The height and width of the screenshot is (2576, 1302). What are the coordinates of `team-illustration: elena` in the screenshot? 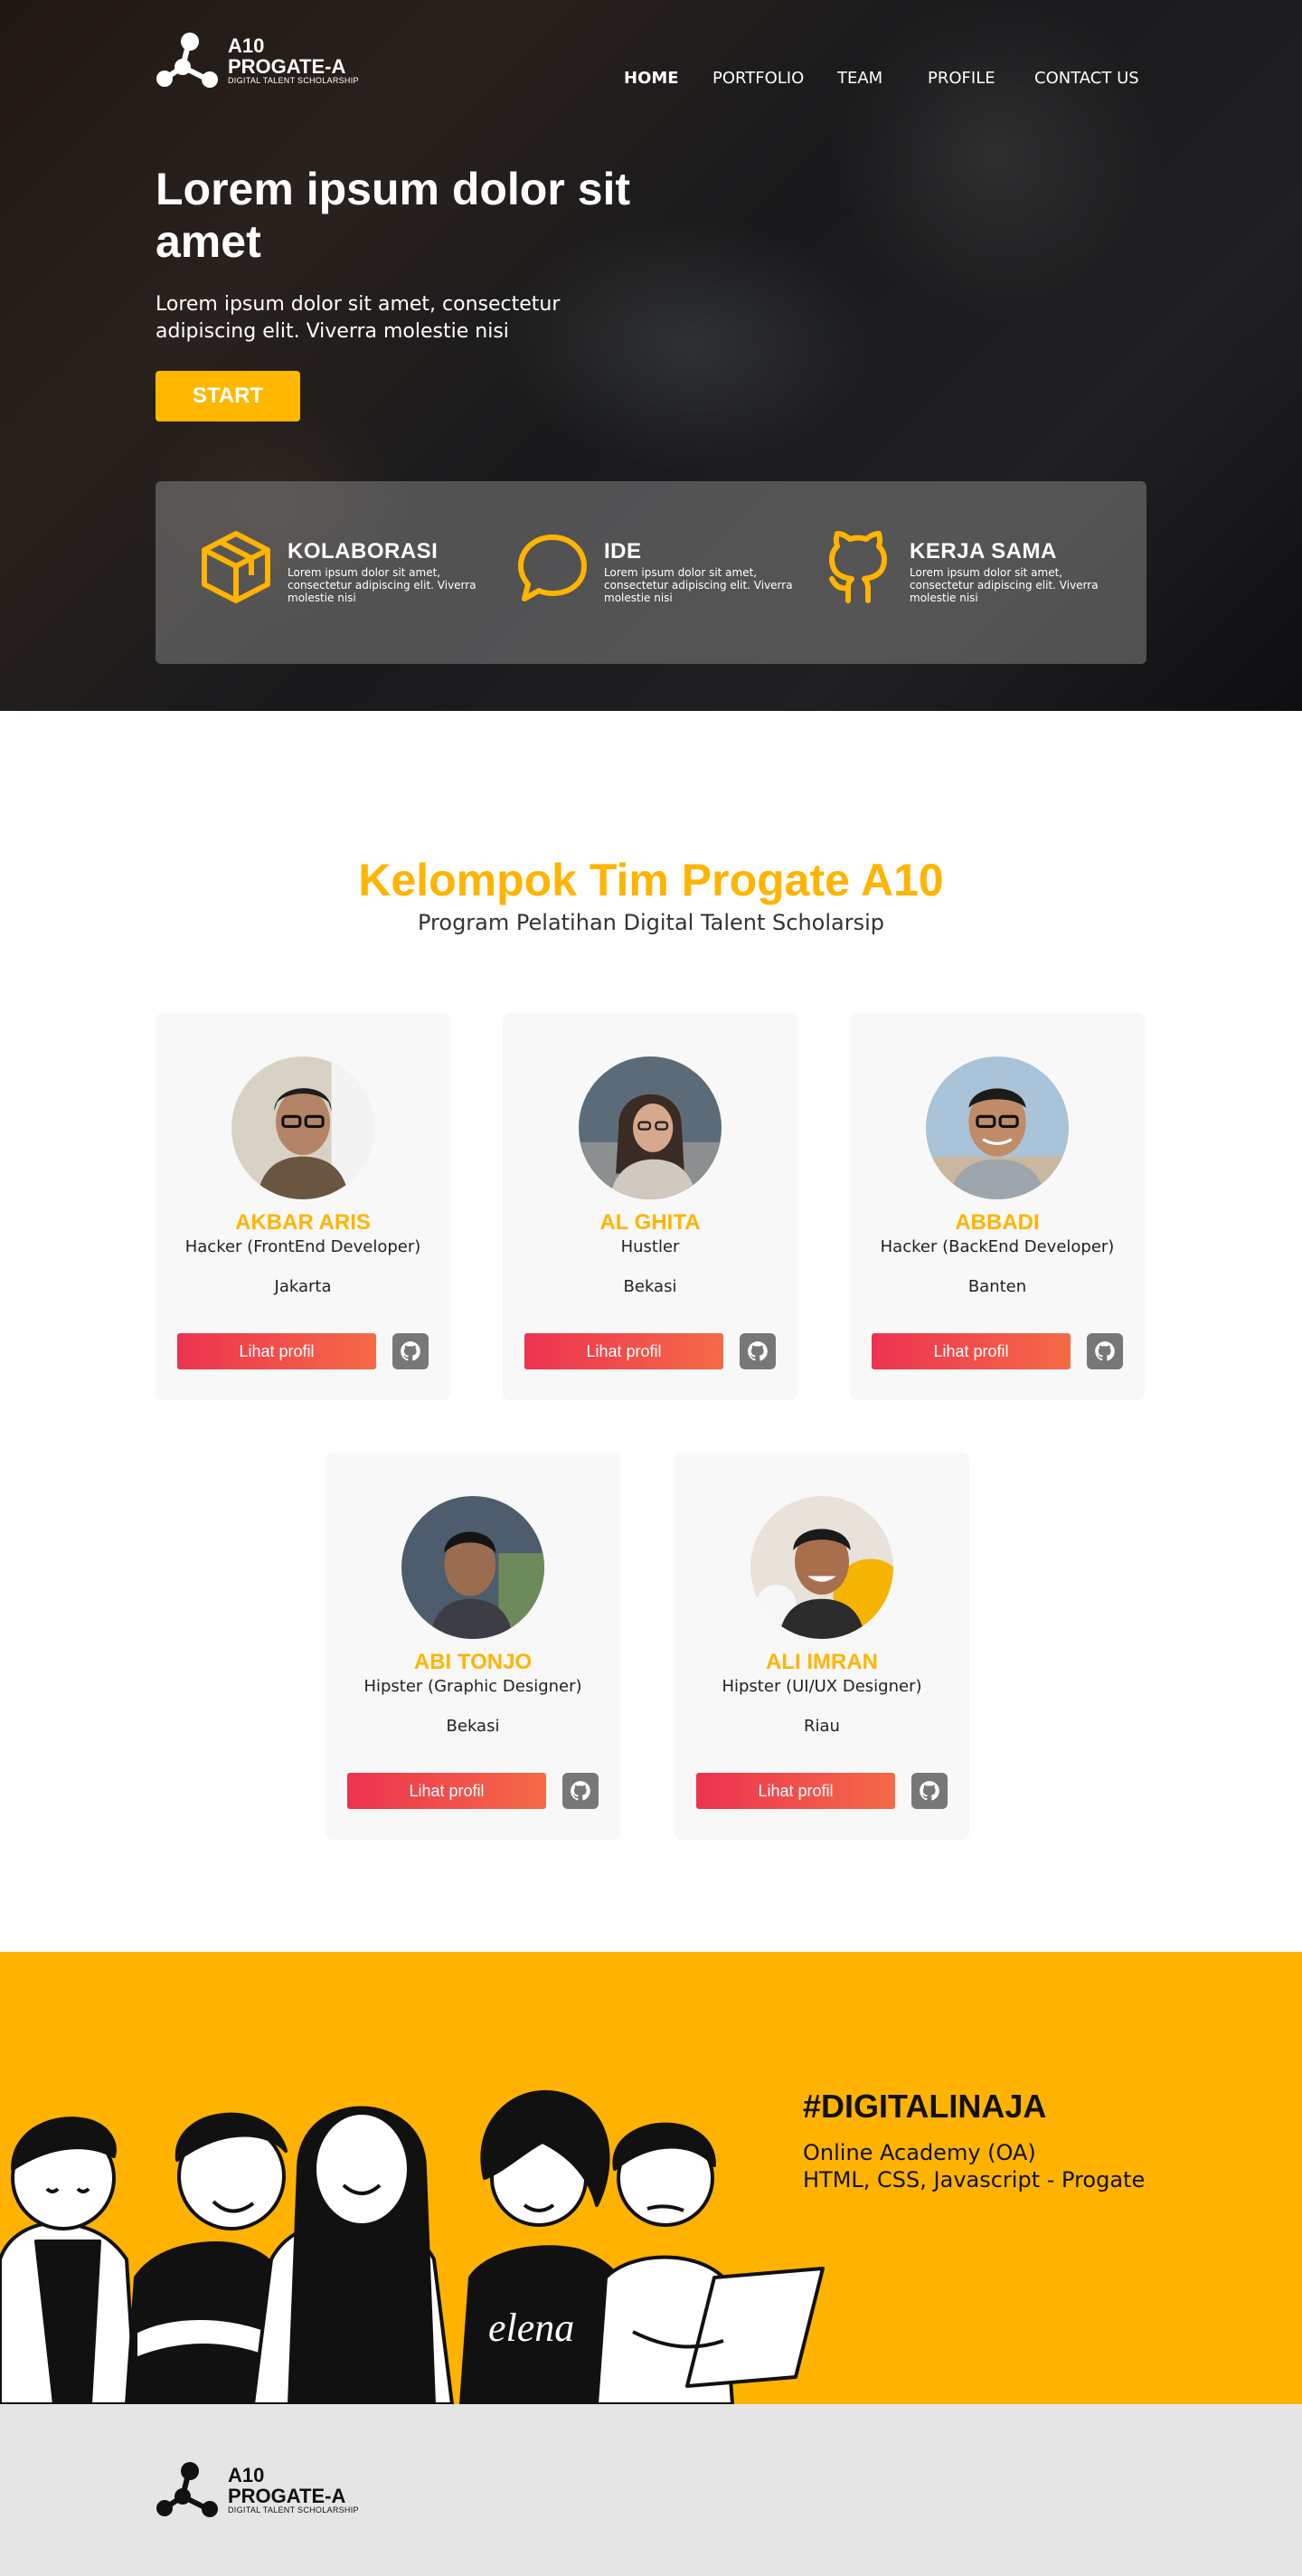 It's located at (413, 2247).